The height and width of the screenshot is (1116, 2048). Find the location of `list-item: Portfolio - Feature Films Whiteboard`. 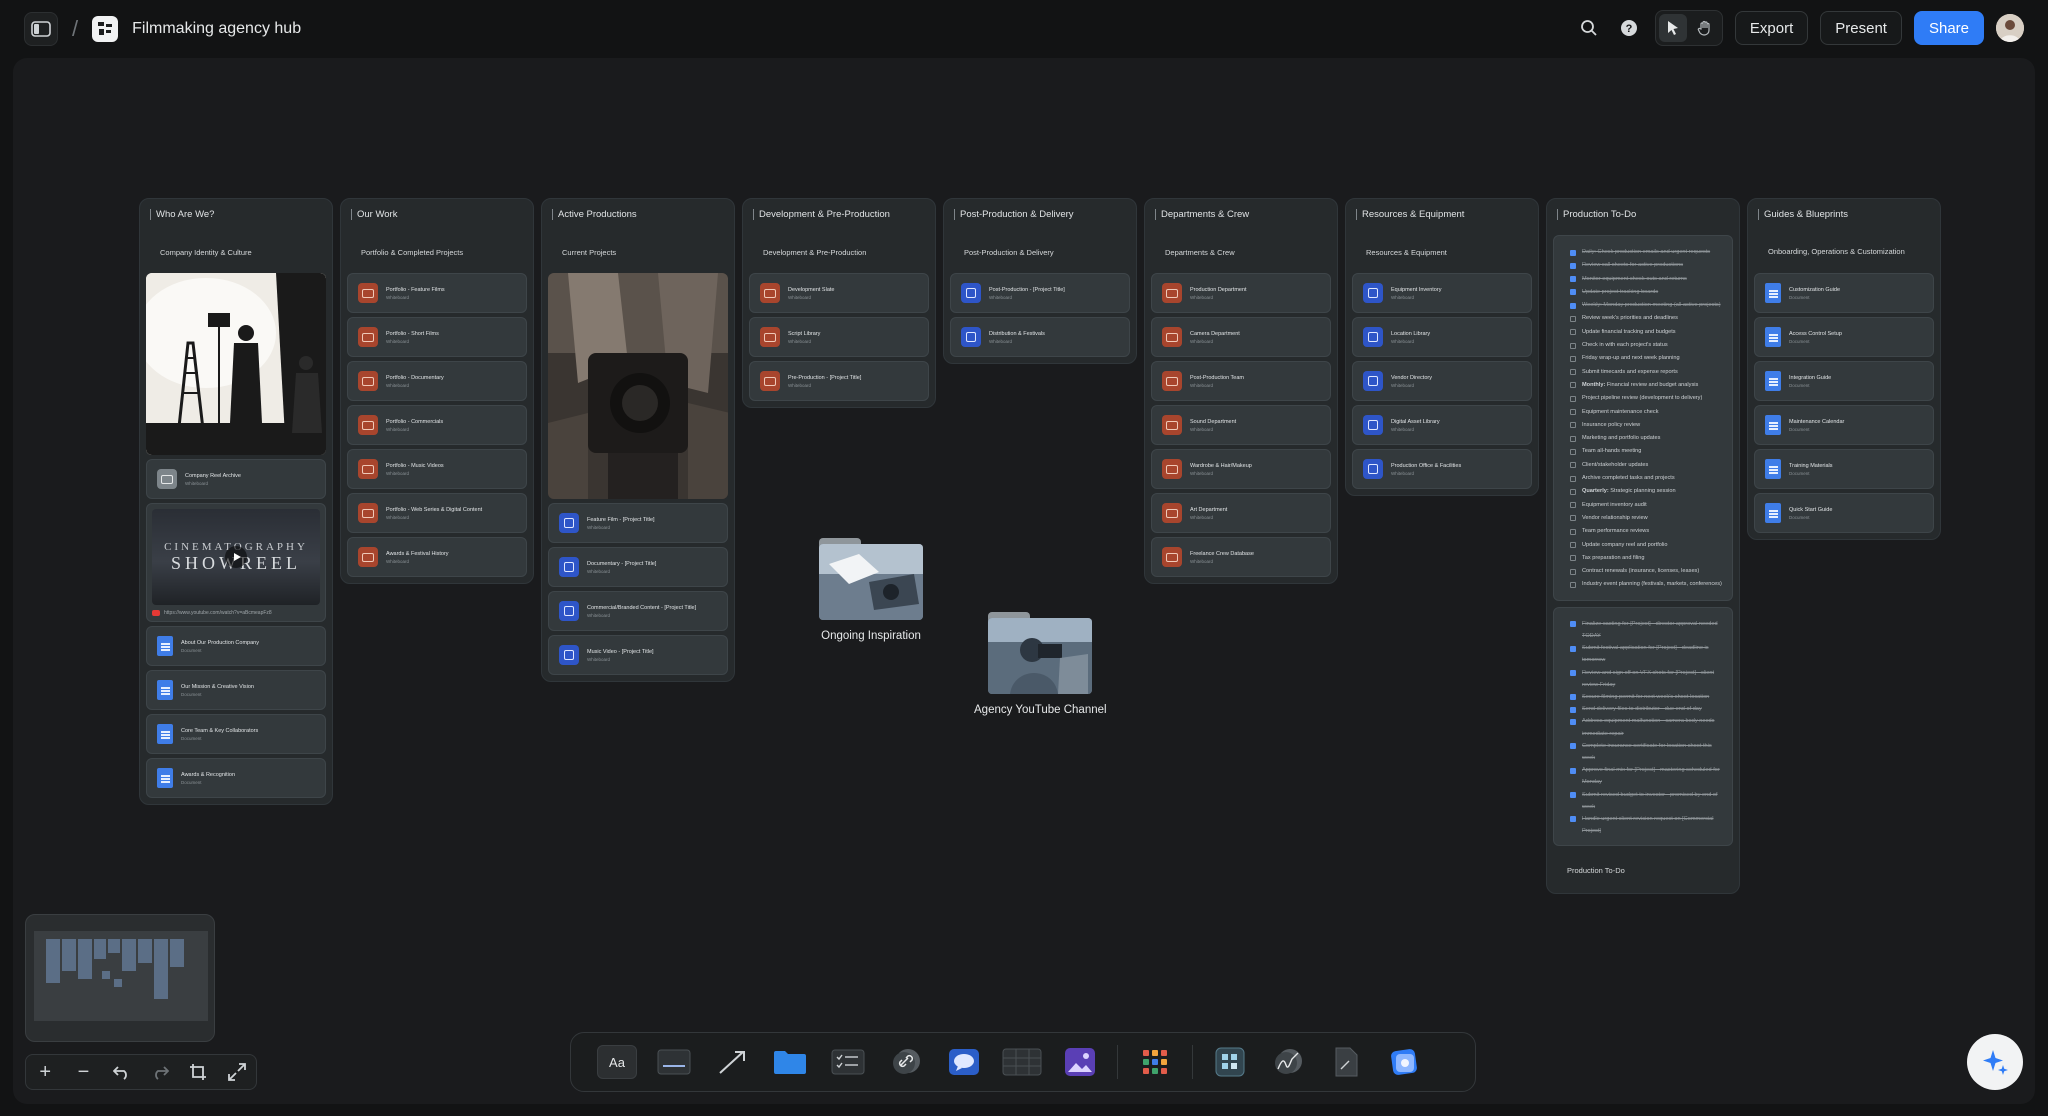

list-item: Portfolio - Feature Films Whiteboard is located at coordinates (437, 293).